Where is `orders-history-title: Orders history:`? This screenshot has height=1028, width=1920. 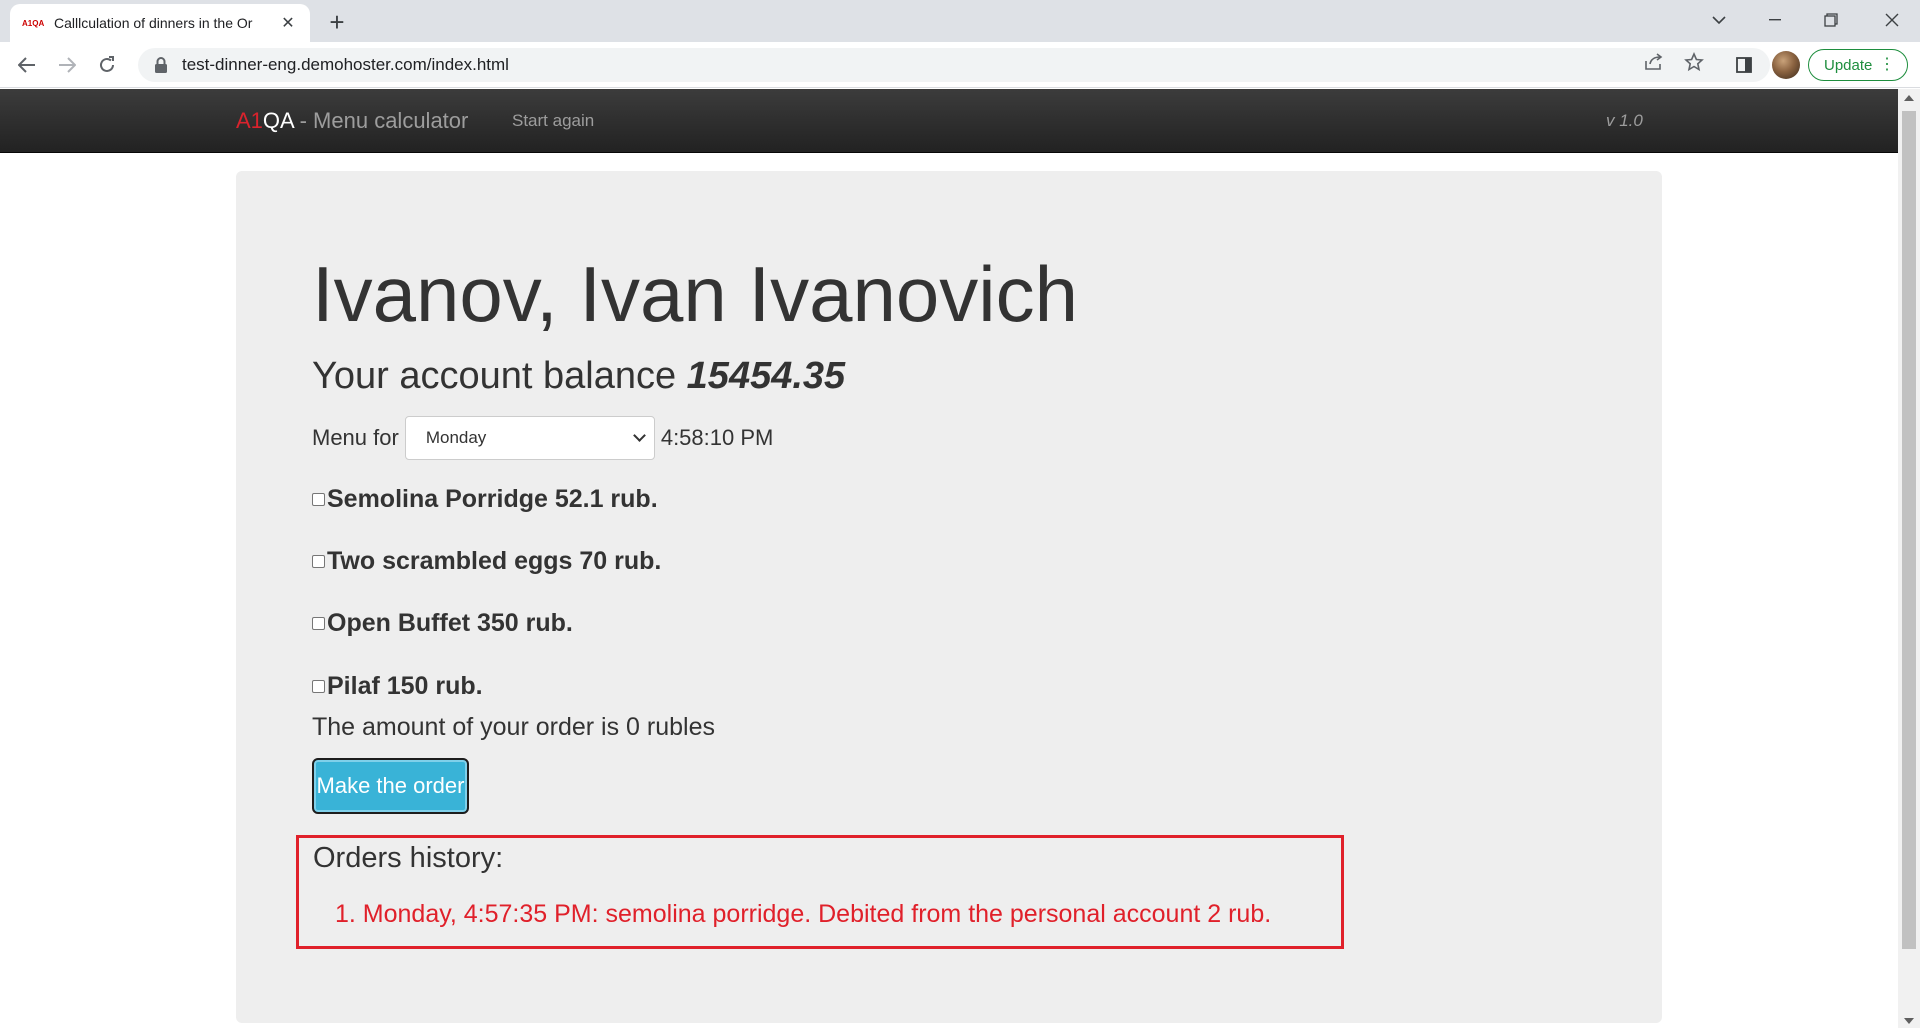 orders-history-title: Orders history: is located at coordinates (408, 858).